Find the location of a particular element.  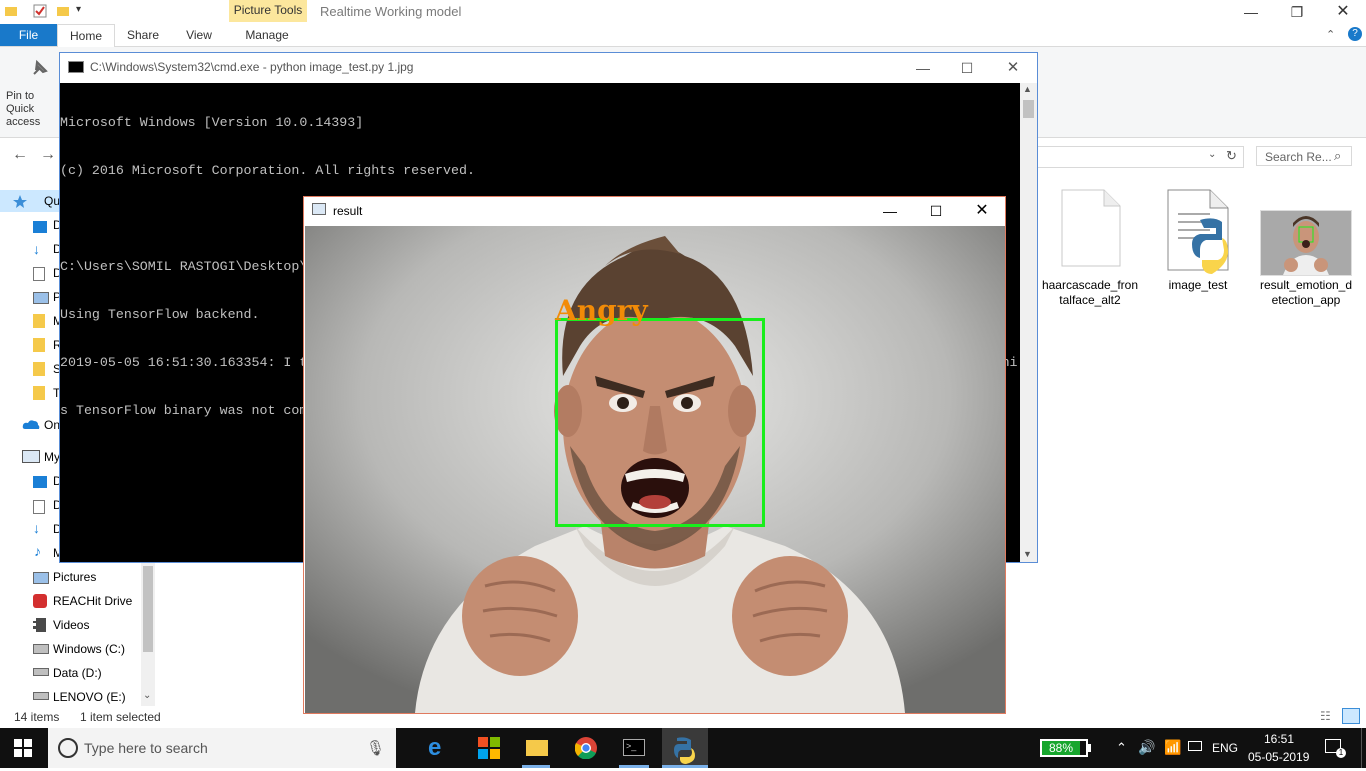

this-pc-icon is located at coordinates (31, 456).